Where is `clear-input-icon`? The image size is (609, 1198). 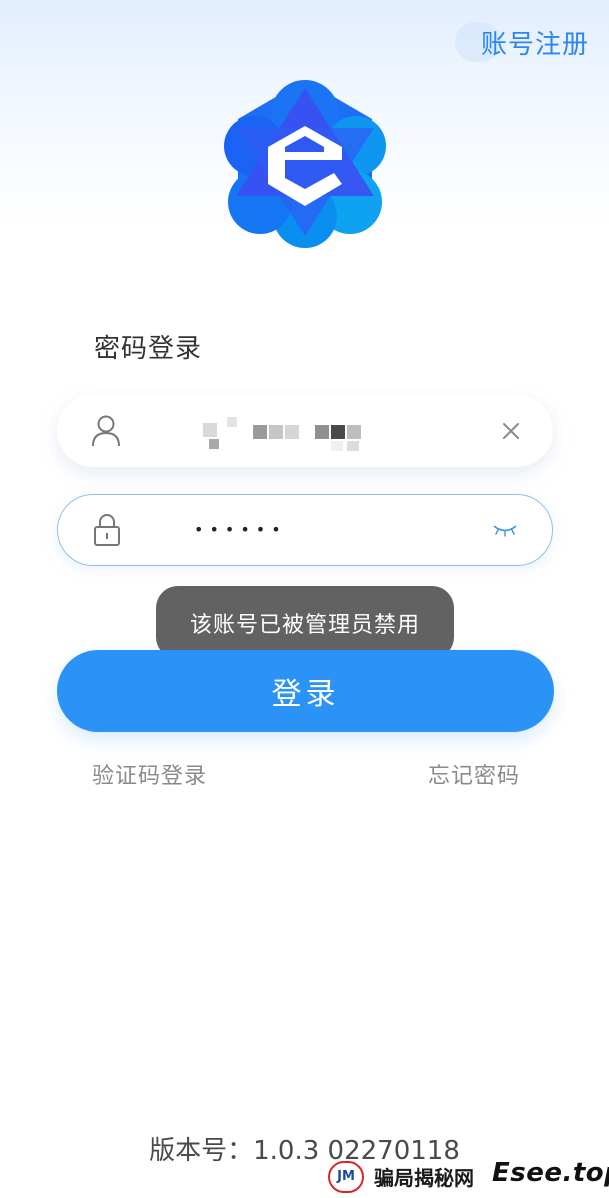
clear-input-icon is located at coordinates (511, 431).